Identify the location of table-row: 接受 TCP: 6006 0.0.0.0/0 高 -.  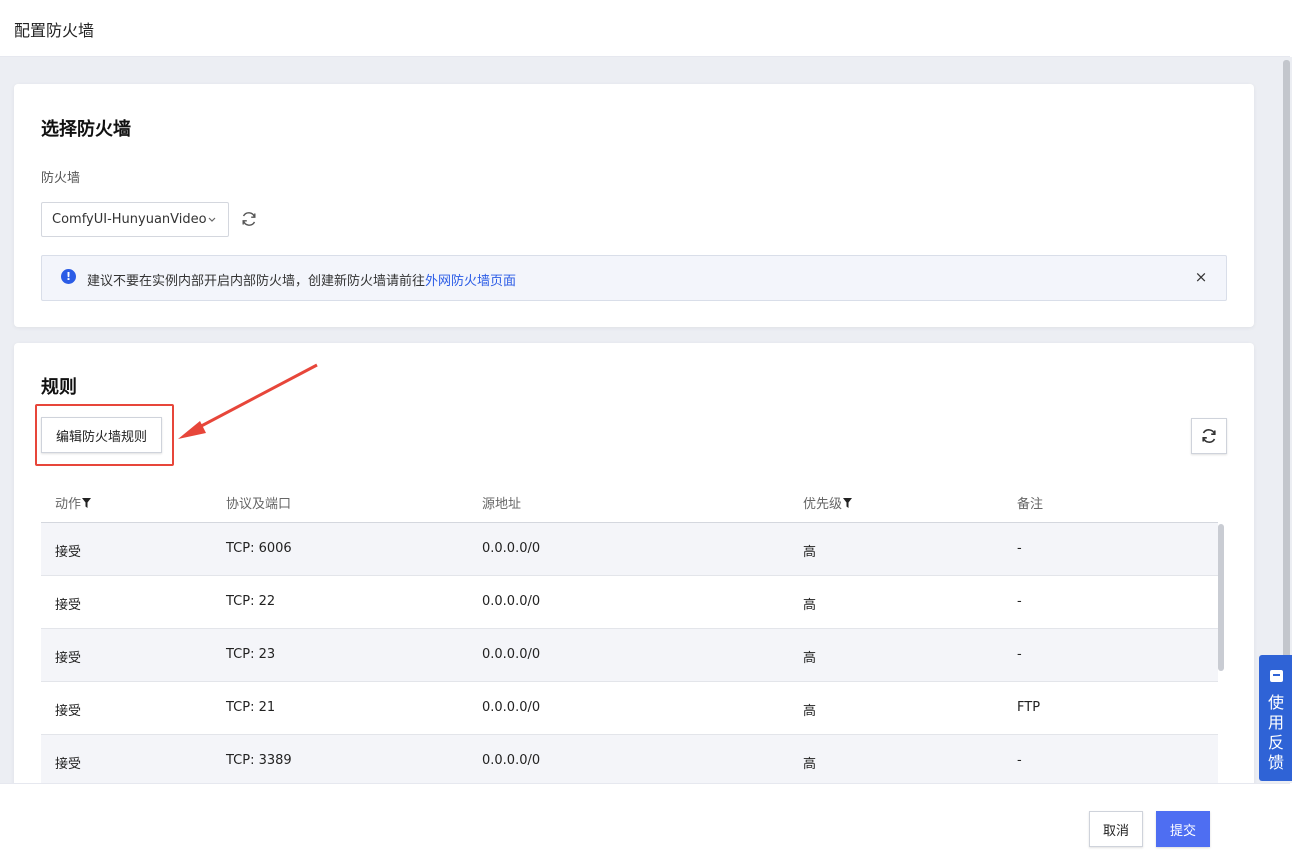
(629, 549).